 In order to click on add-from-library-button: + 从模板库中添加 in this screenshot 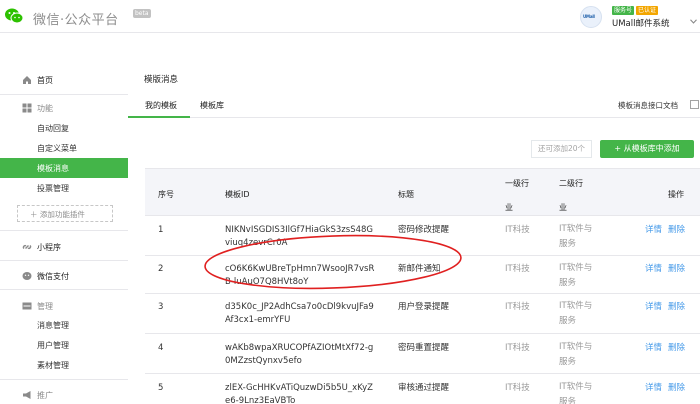, I will do `click(647, 149)`.